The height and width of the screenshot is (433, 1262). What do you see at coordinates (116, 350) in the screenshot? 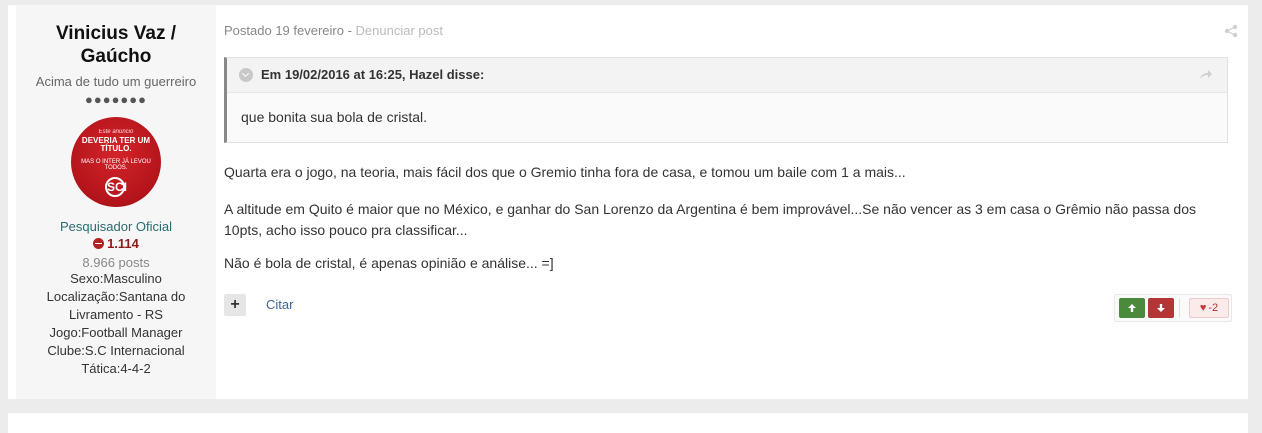
I see `profile-field: Clube:S.C Internacional` at bounding box center [116, 350].